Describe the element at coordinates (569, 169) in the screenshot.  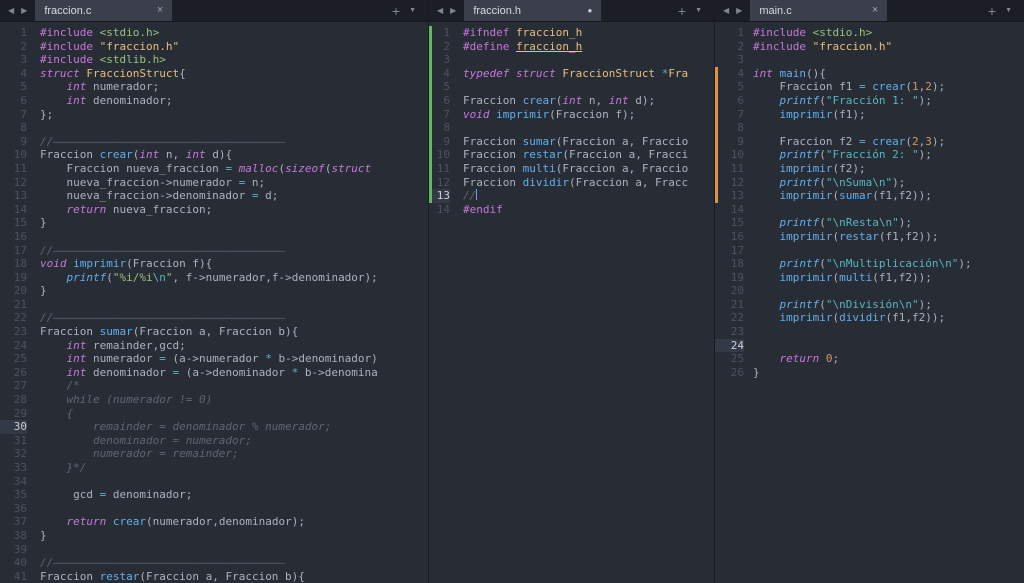
I see `code-line: Fraccion multi(Fraccion a, Fraccio` at that location.